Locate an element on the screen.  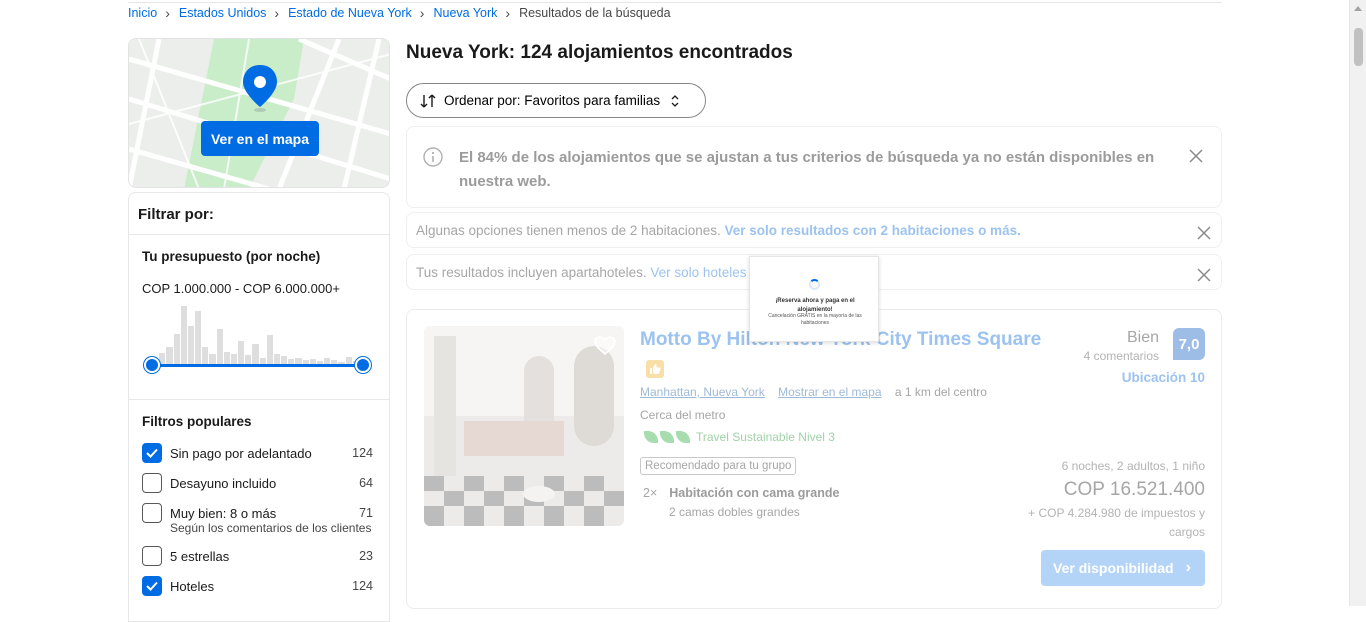
review-score-badge: 7,0 is located at coordinates (1189, 344).